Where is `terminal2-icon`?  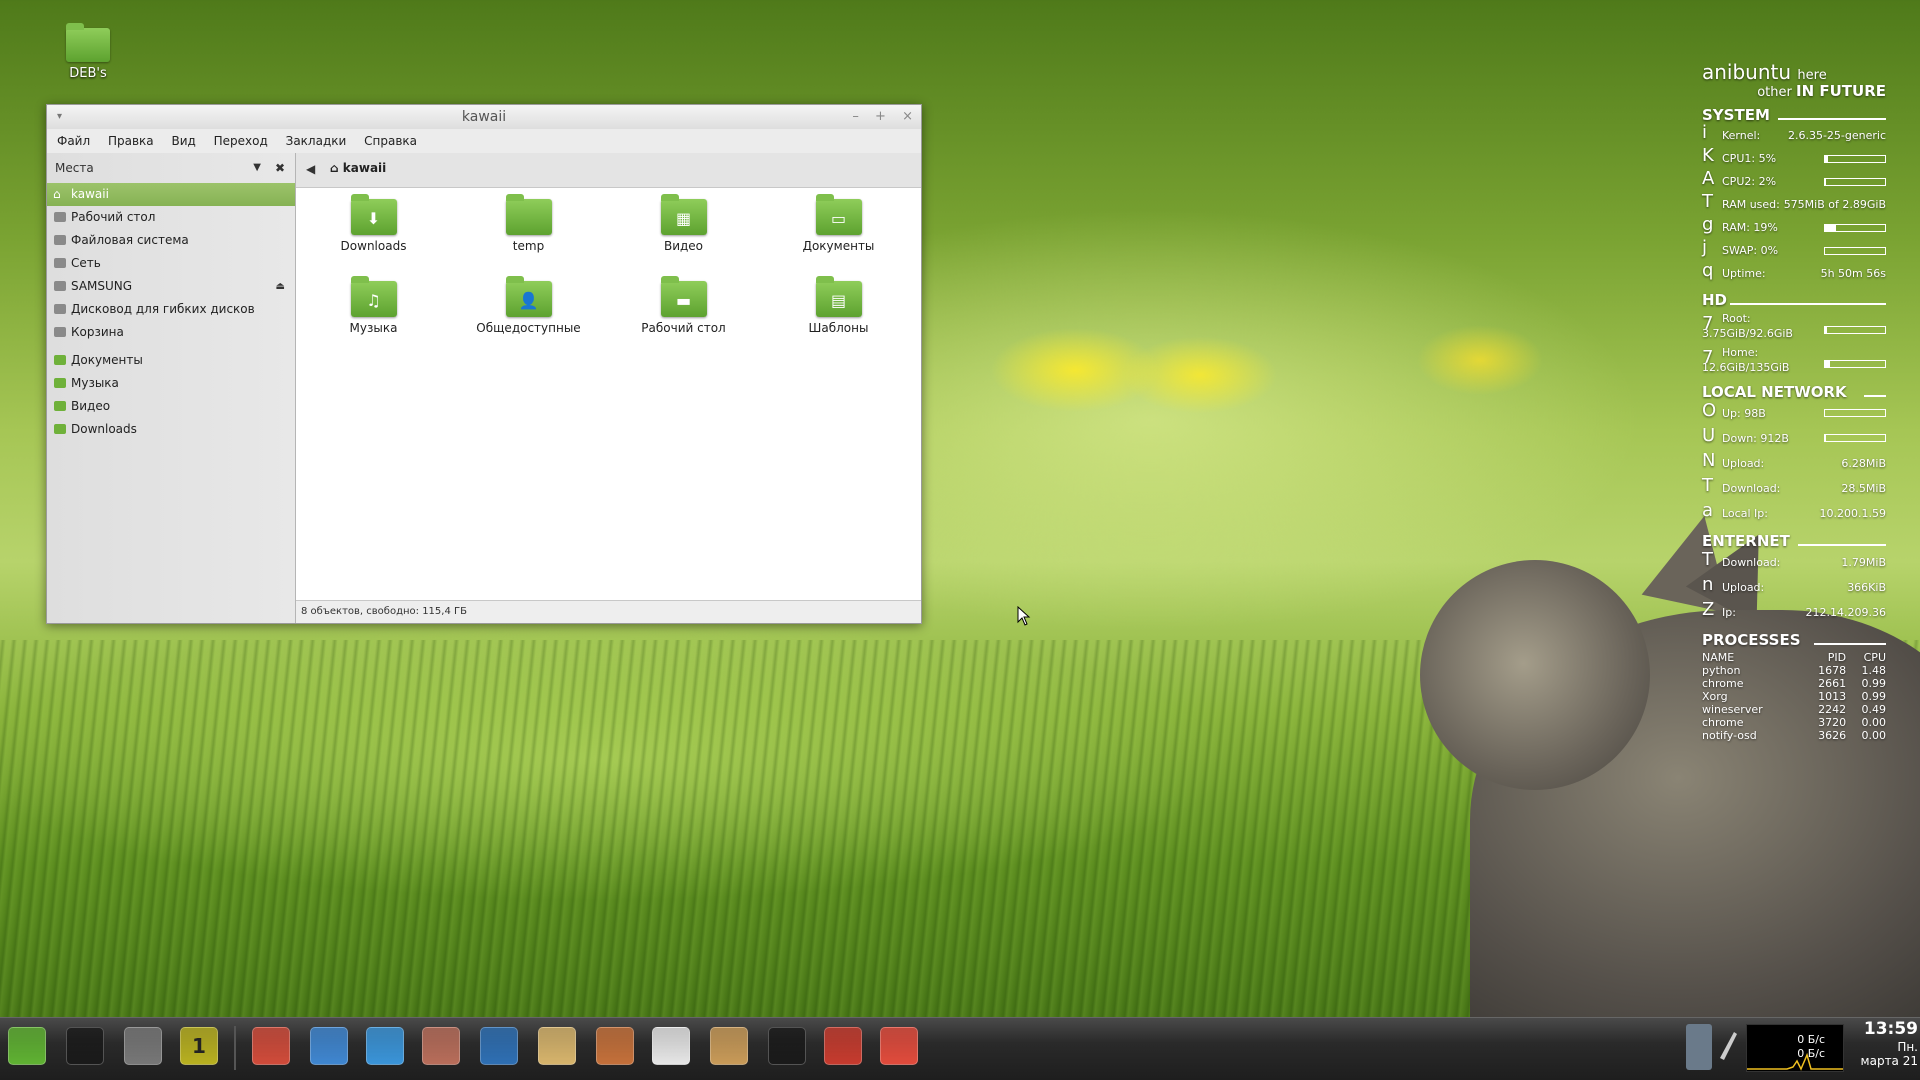 terminal2-icon is located at coordinates (787, 1046).